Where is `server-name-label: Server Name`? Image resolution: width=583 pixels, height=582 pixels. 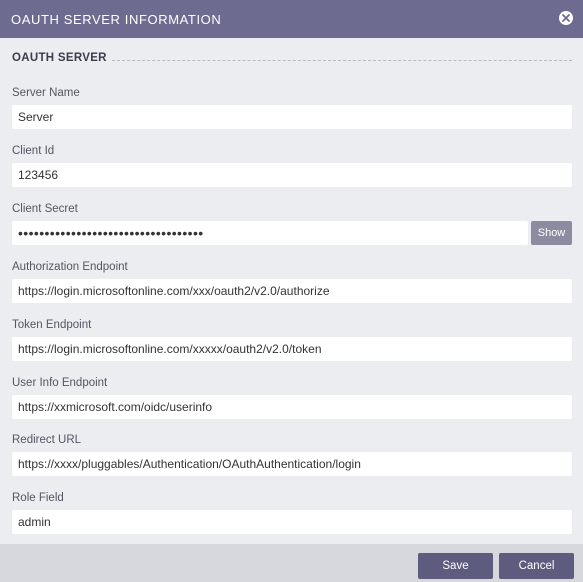
server-name-label: Server Name is located at coordinates (46, 93).